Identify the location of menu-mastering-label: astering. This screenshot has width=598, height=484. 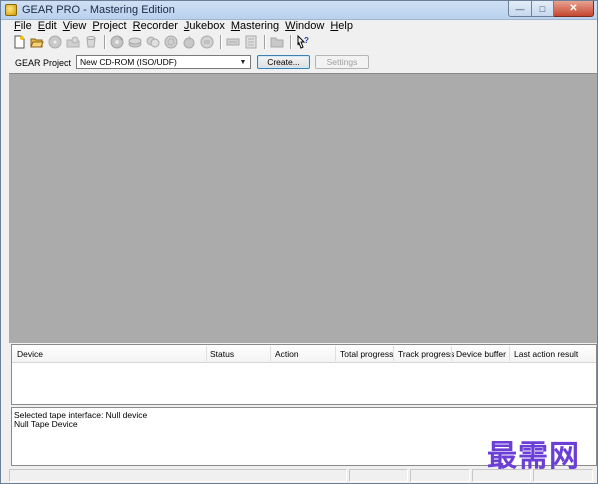
(260, 26).